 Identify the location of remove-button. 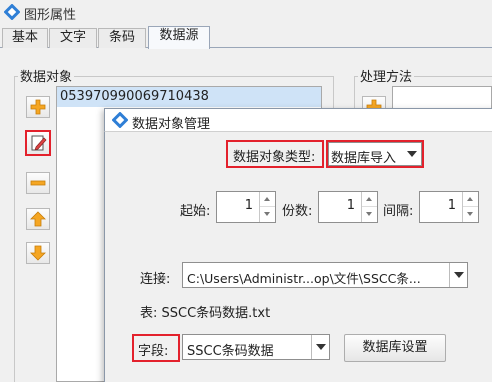
(38, 183).